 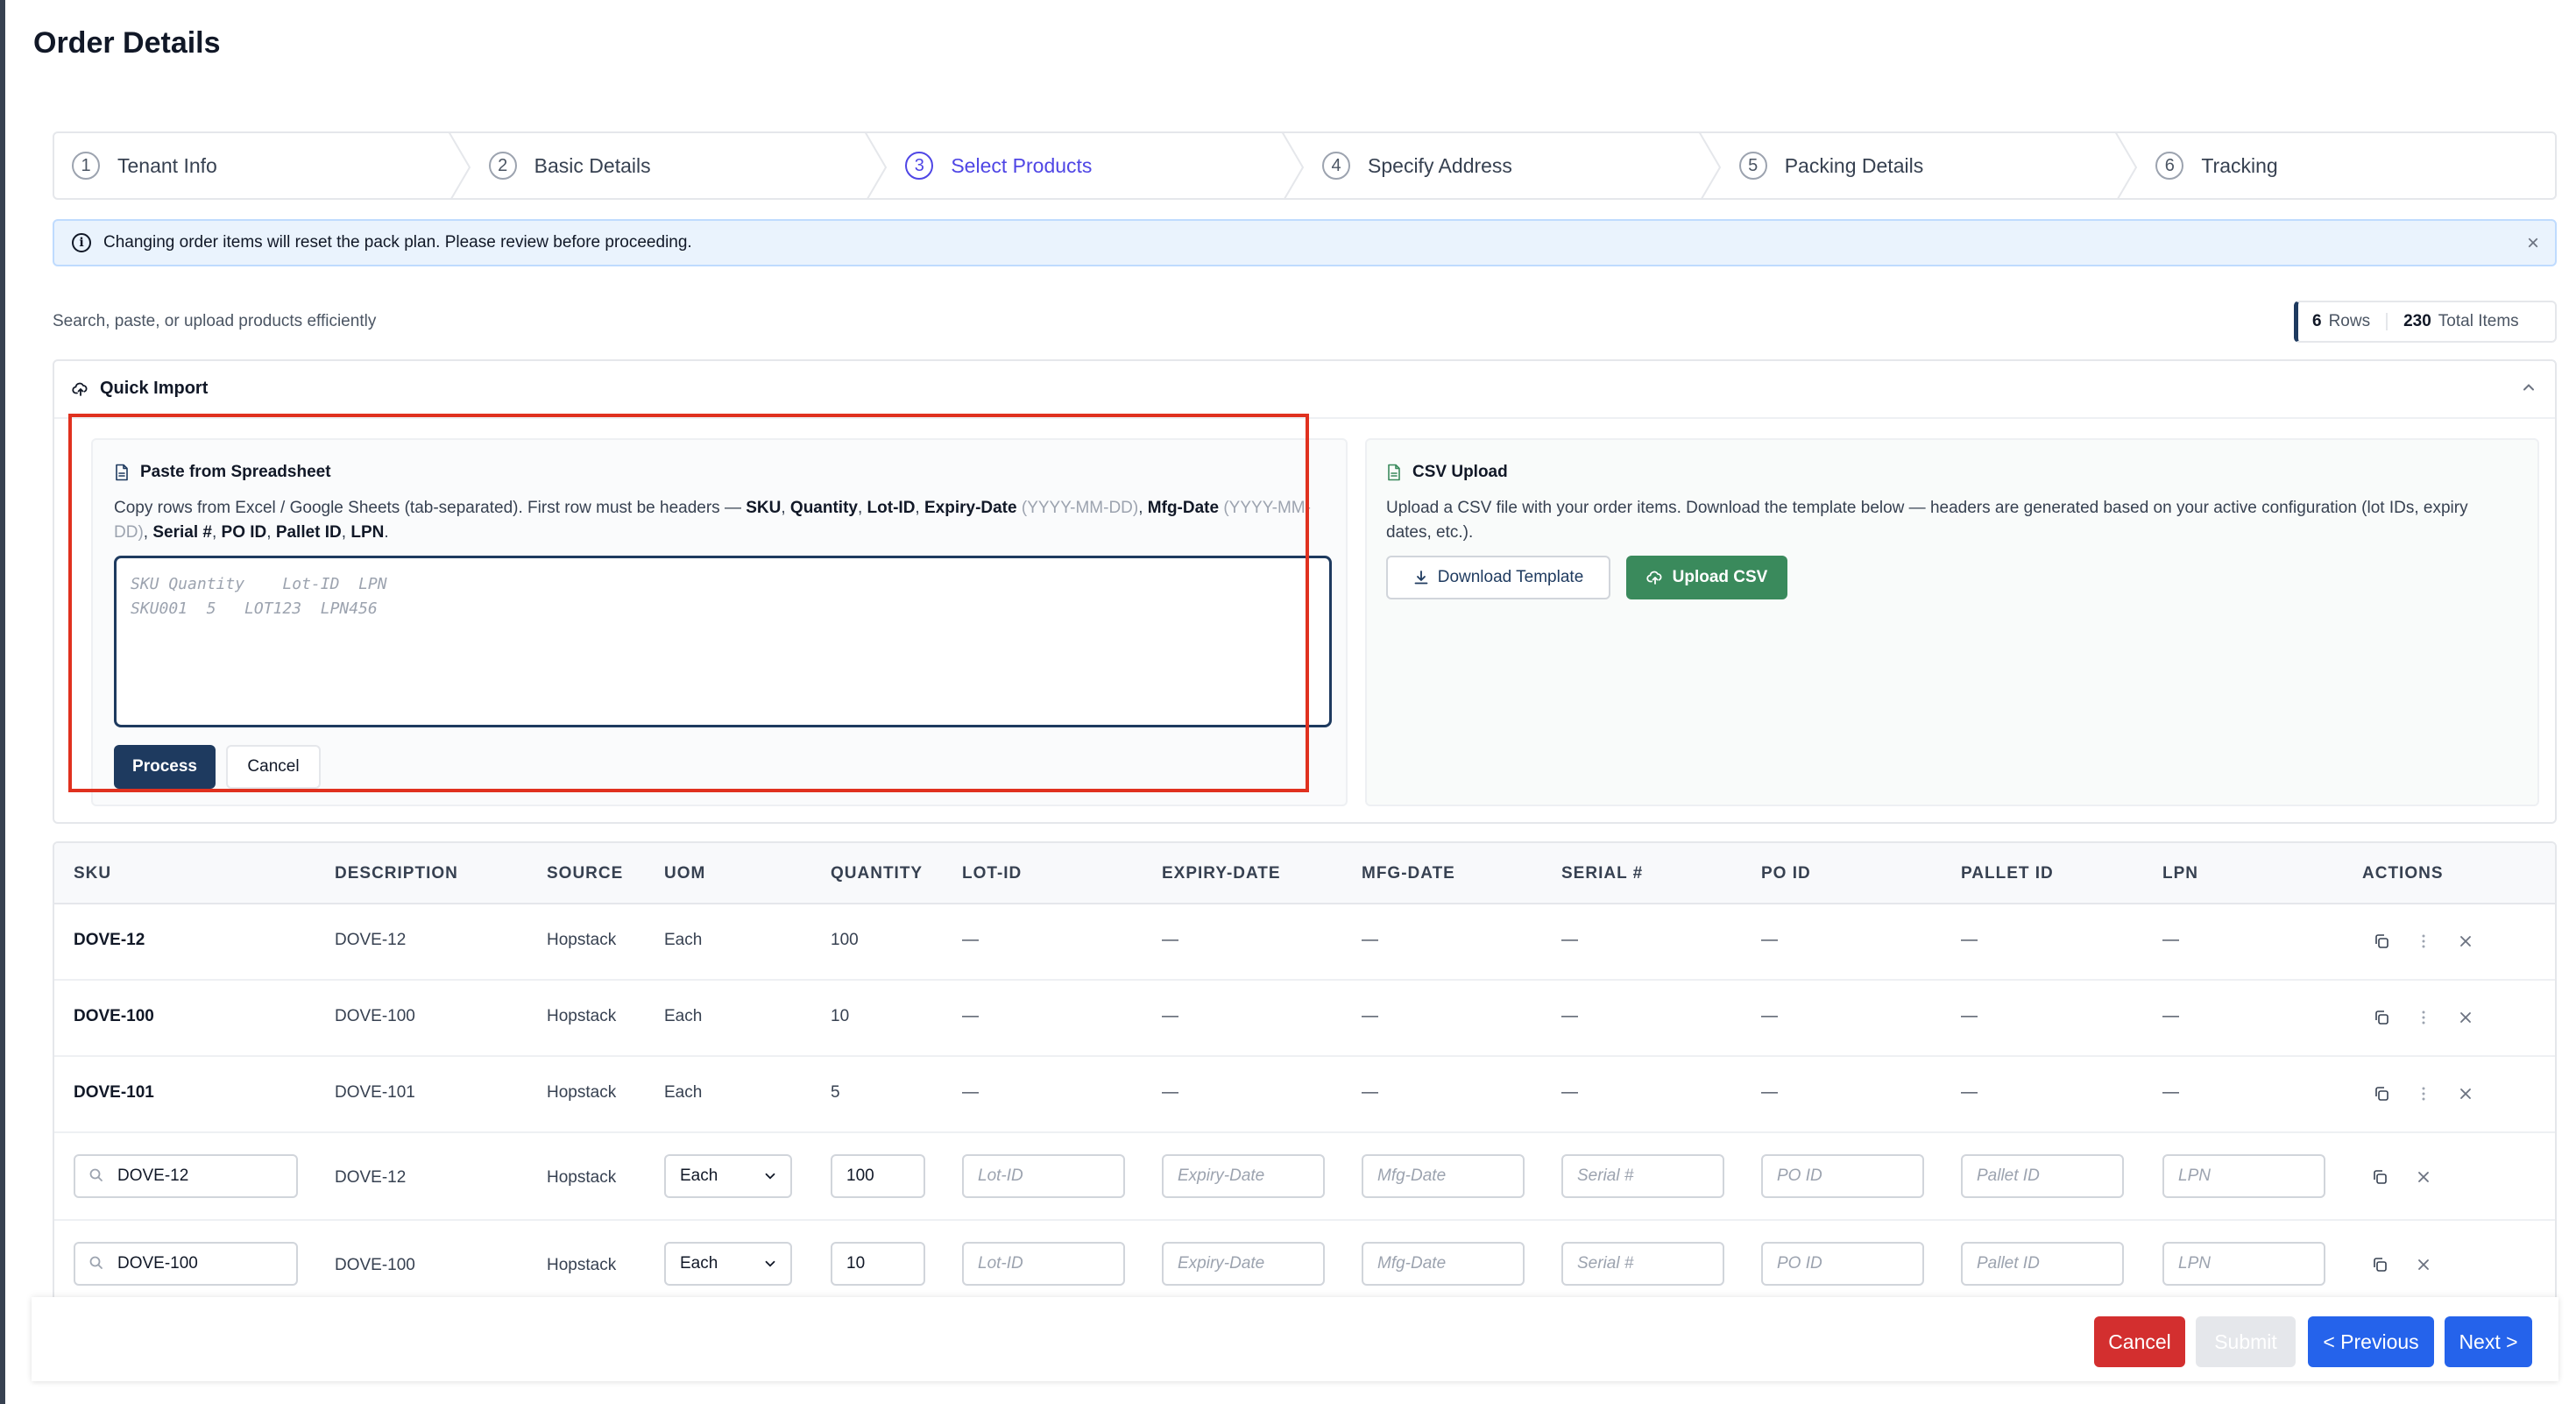 What do you see at coordinates (1096, 165) in the screenshot?
I see `step-3: 3 Select Products` at bounding box center [1096, 165].